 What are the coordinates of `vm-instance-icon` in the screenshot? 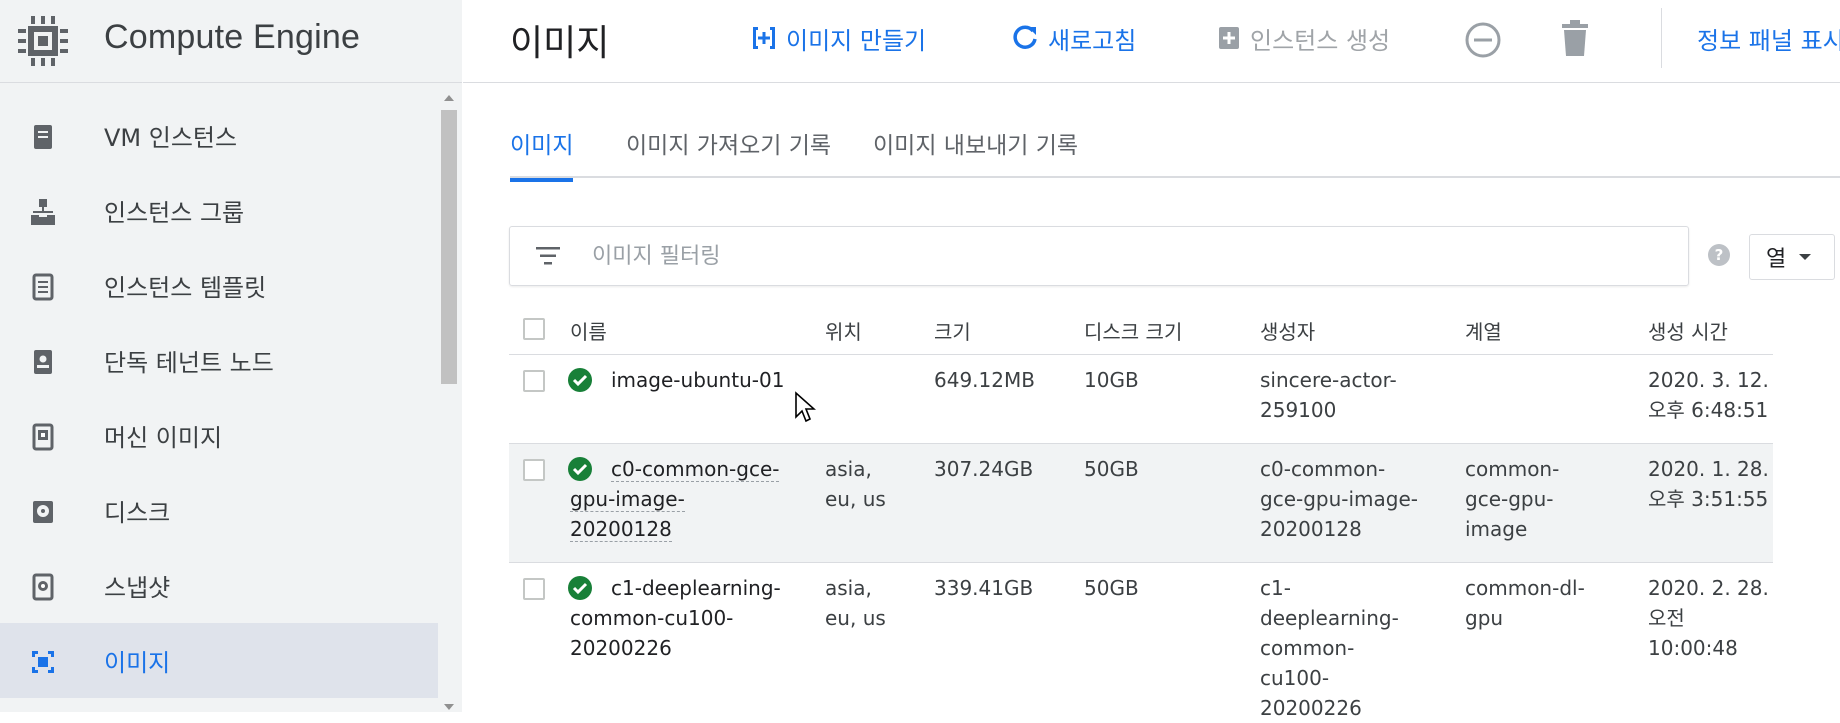 It's located at (43, 137).